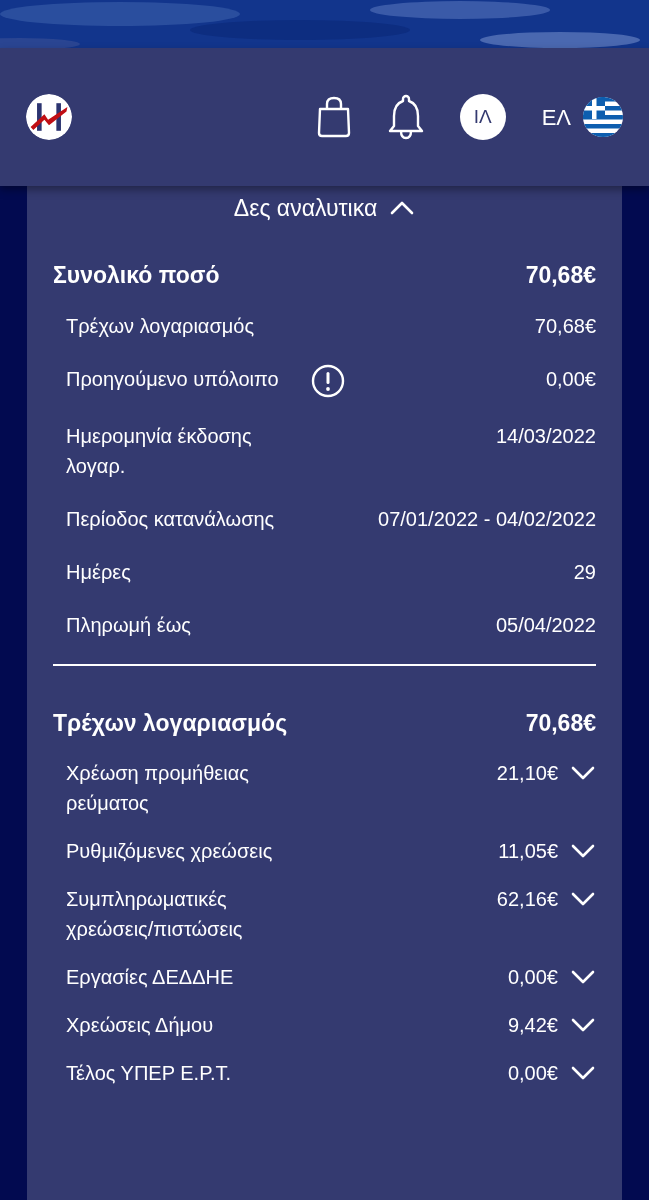 This screenshot has width=649, height=1200. Describe the element at coordinates (482, 117) in the screenshot. I see `user-avatar: ΙΛ` at that location.